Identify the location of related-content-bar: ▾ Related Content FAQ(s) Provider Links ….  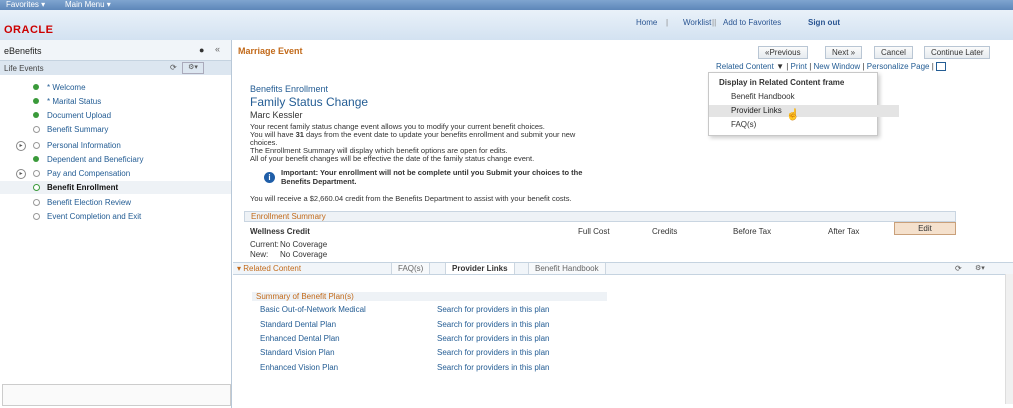
(623, 268).